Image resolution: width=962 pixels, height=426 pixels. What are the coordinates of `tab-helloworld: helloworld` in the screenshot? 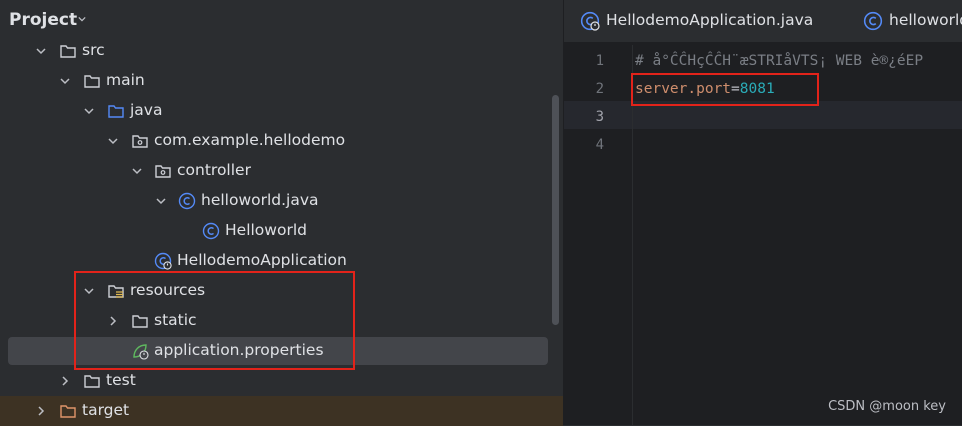 It's located at (904, 21).